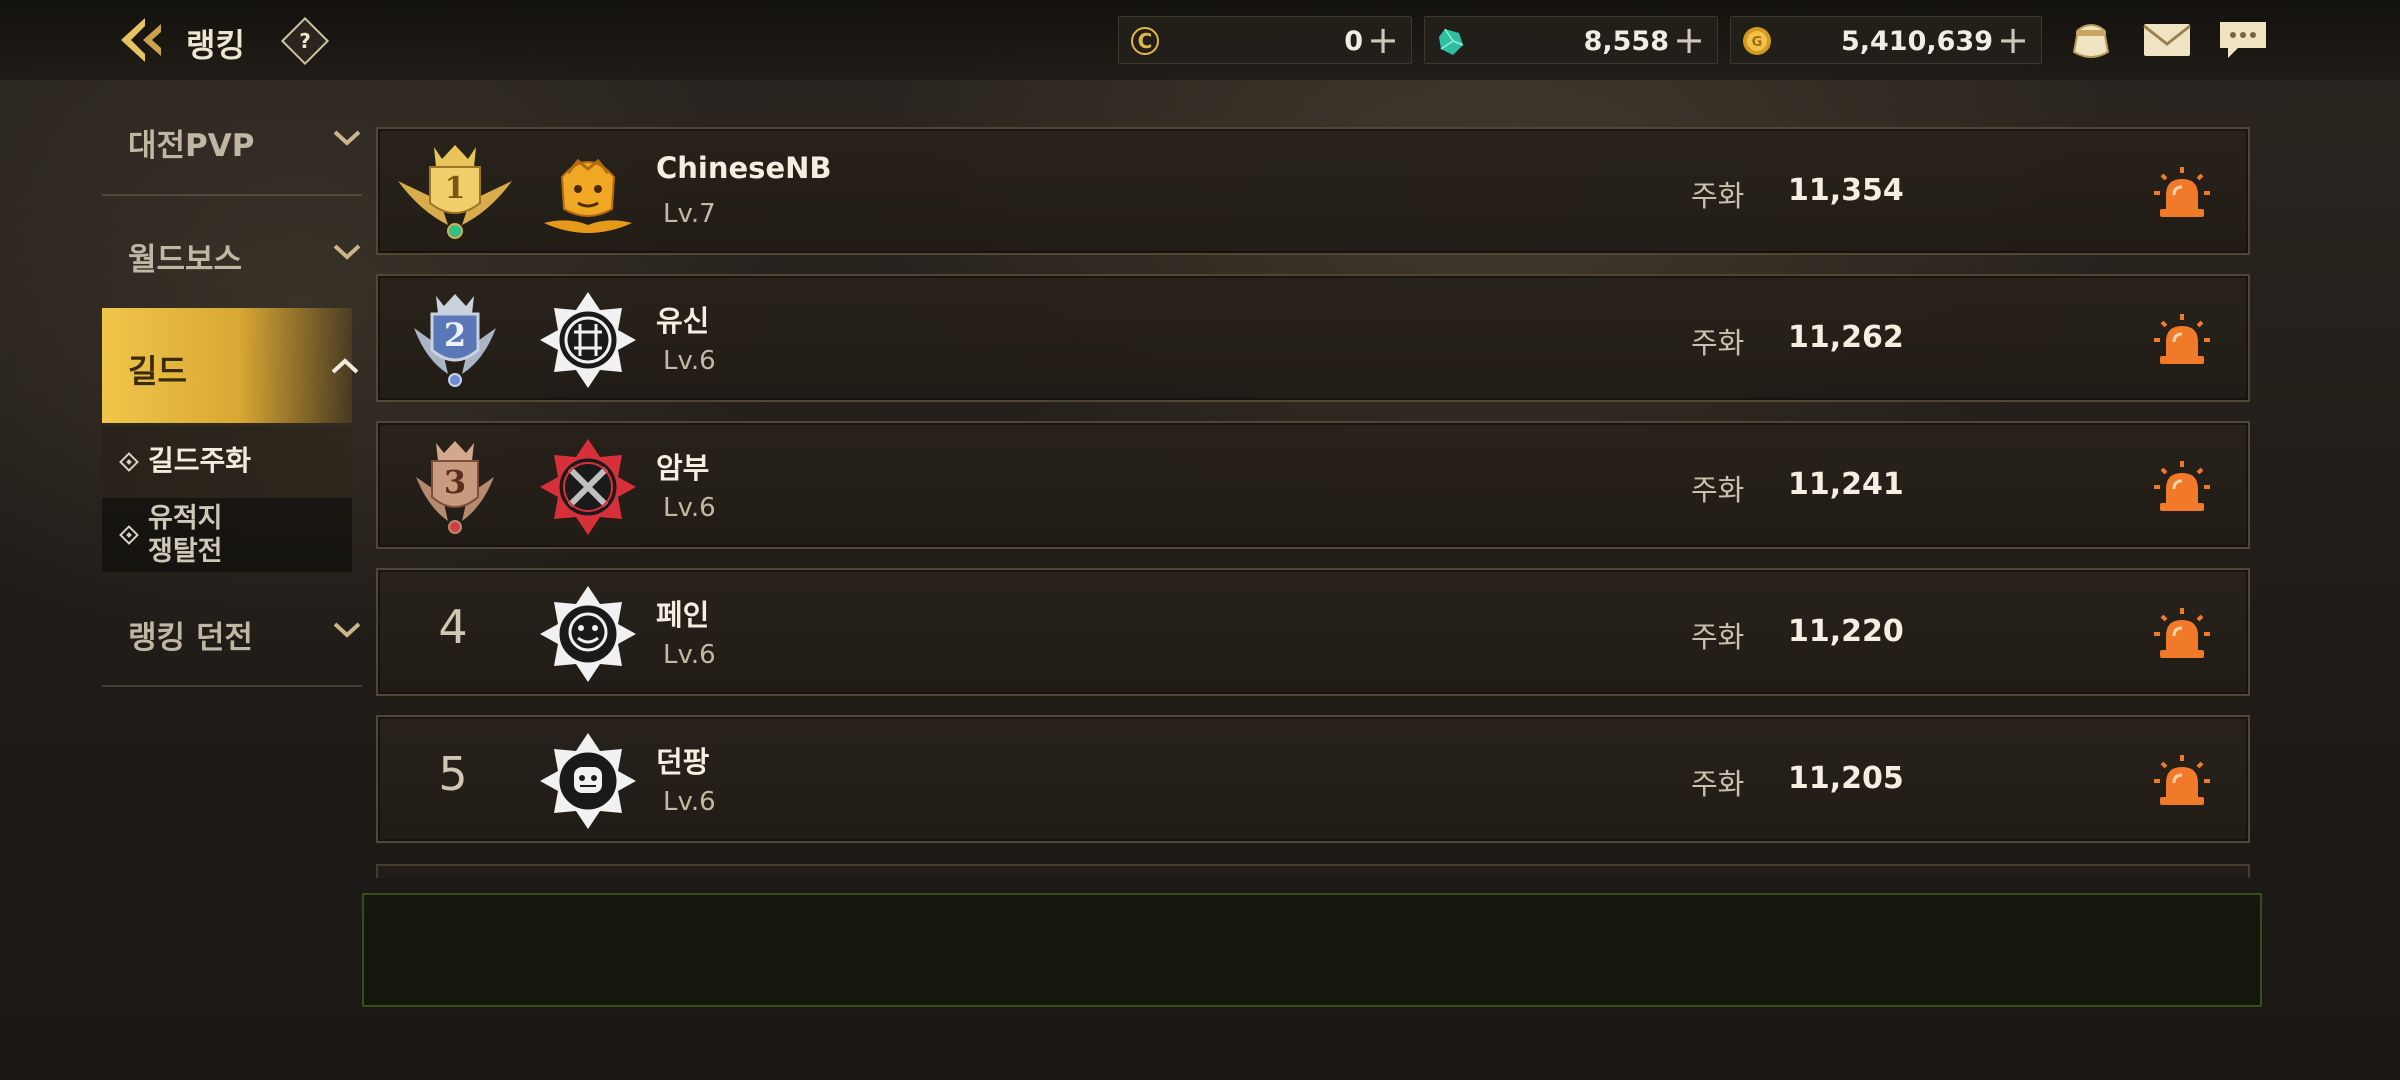  I want to click on currency-value: 5,410,639, so click(1916, 41).